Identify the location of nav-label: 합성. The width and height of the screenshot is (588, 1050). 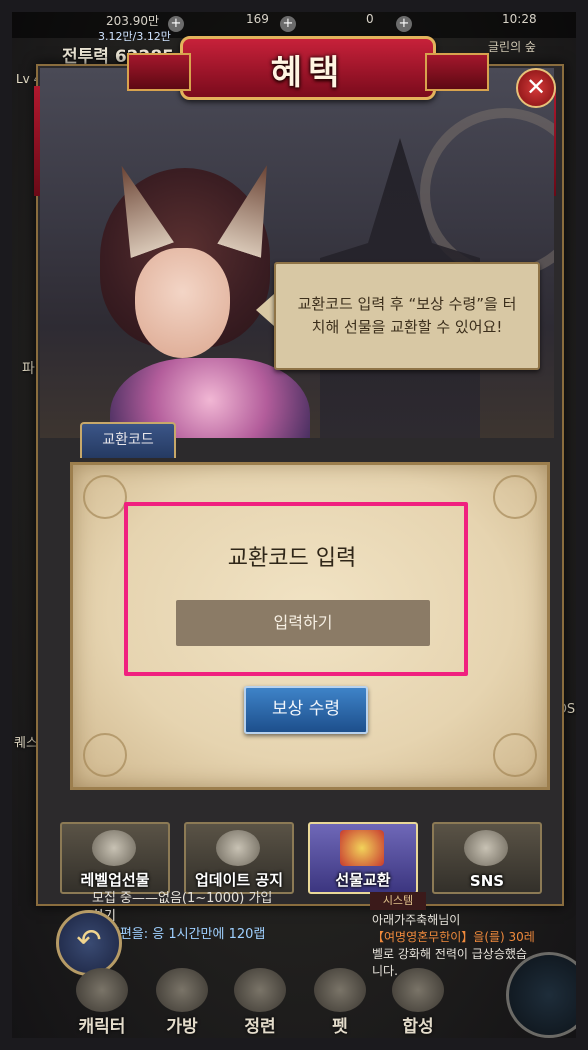
(418, 1027).